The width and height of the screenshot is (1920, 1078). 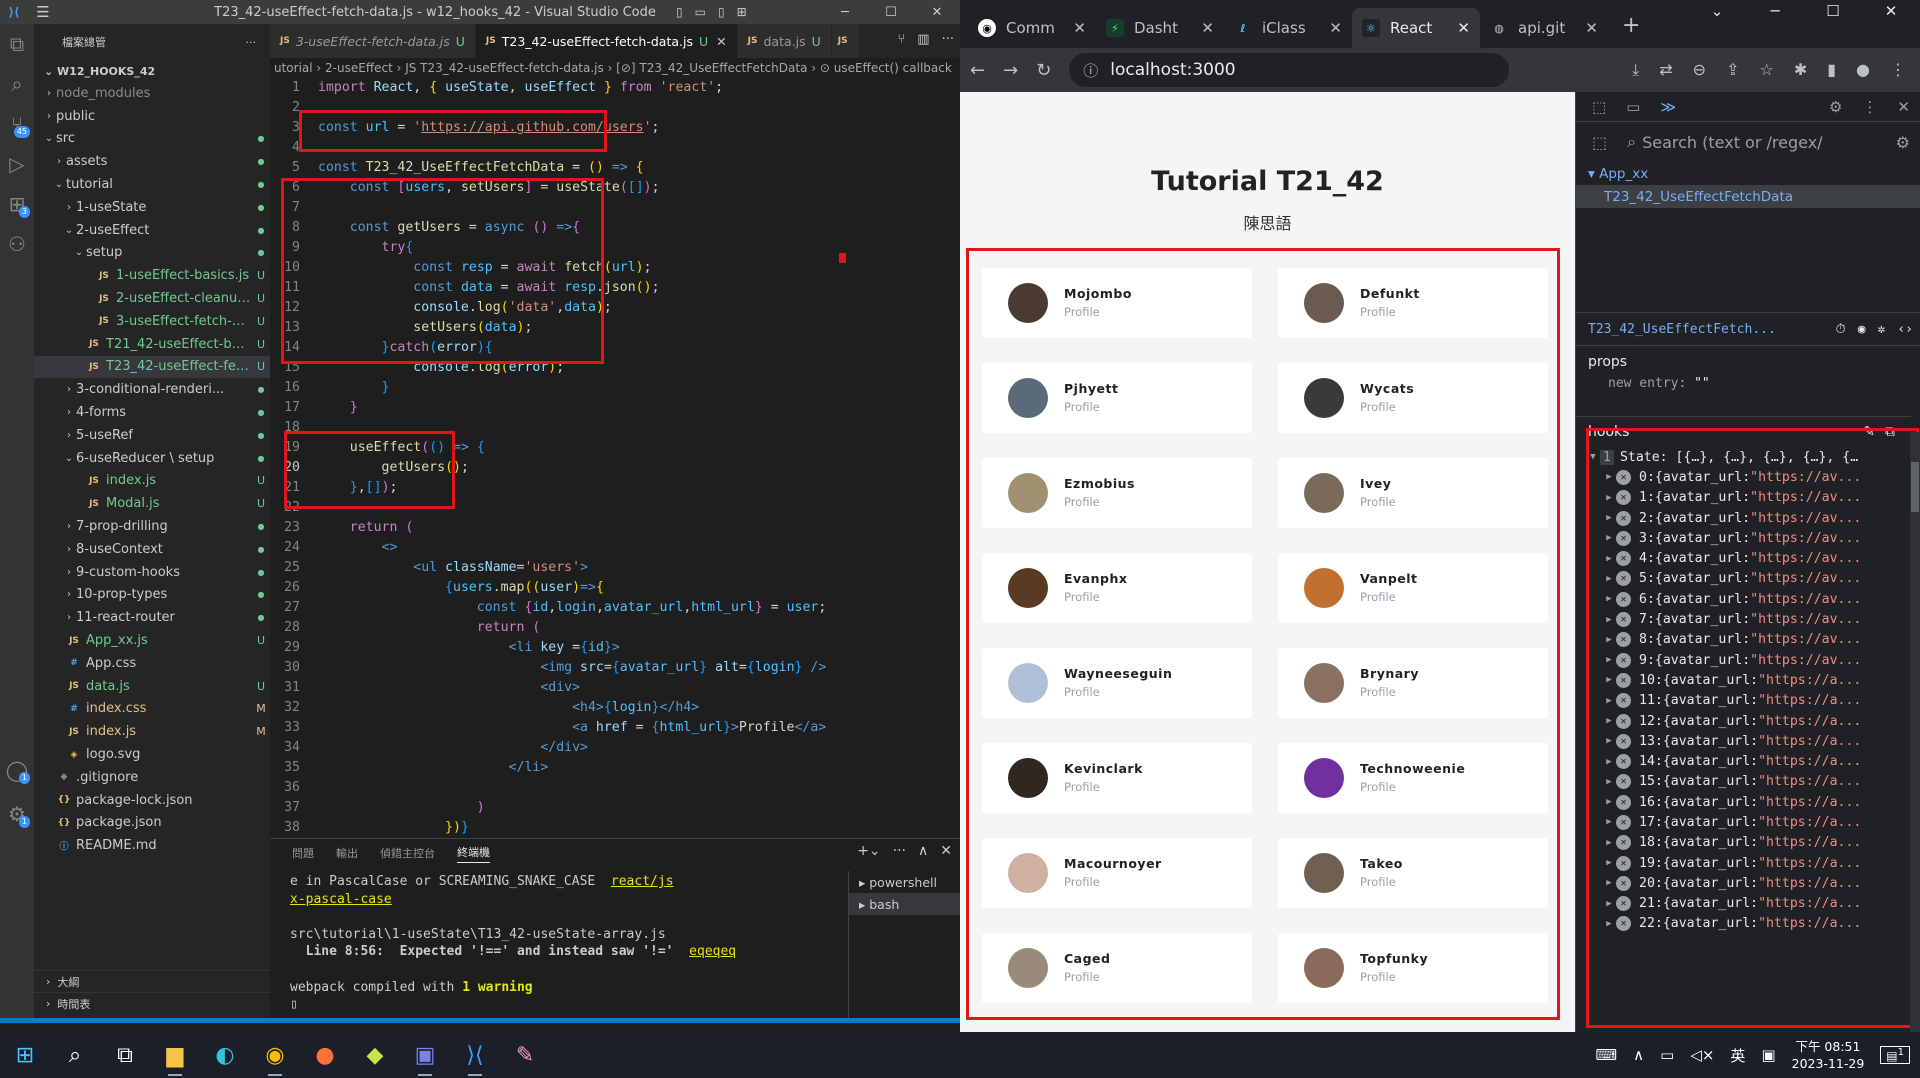 I want to click on terminal-link: eqeqeq, so click(x=712, y=951).